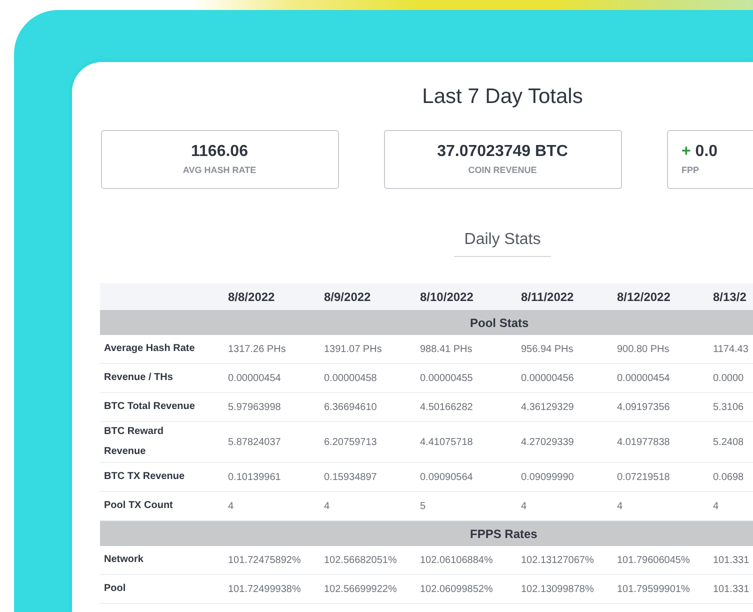 The height and width of the screenshot is (612, 753). Describe the element at coordinates (350, 407) in the screenshot. I see `table-cell: 6.36694610` at that location.